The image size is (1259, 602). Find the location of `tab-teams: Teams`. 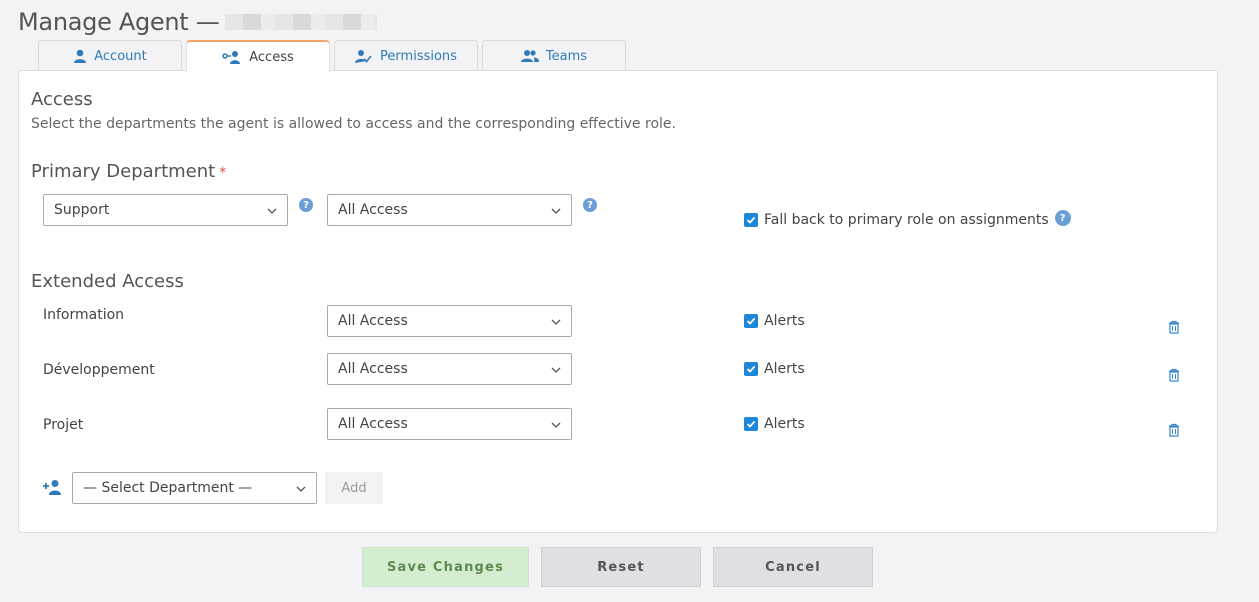

tab-teams: Teams is located at coordinates (554, 55).